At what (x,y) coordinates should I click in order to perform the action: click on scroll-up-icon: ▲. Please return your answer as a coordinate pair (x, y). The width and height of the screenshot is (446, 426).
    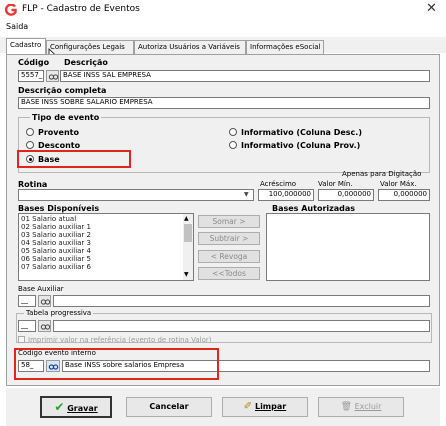
    Looking at the image, I should click on (186, 218).